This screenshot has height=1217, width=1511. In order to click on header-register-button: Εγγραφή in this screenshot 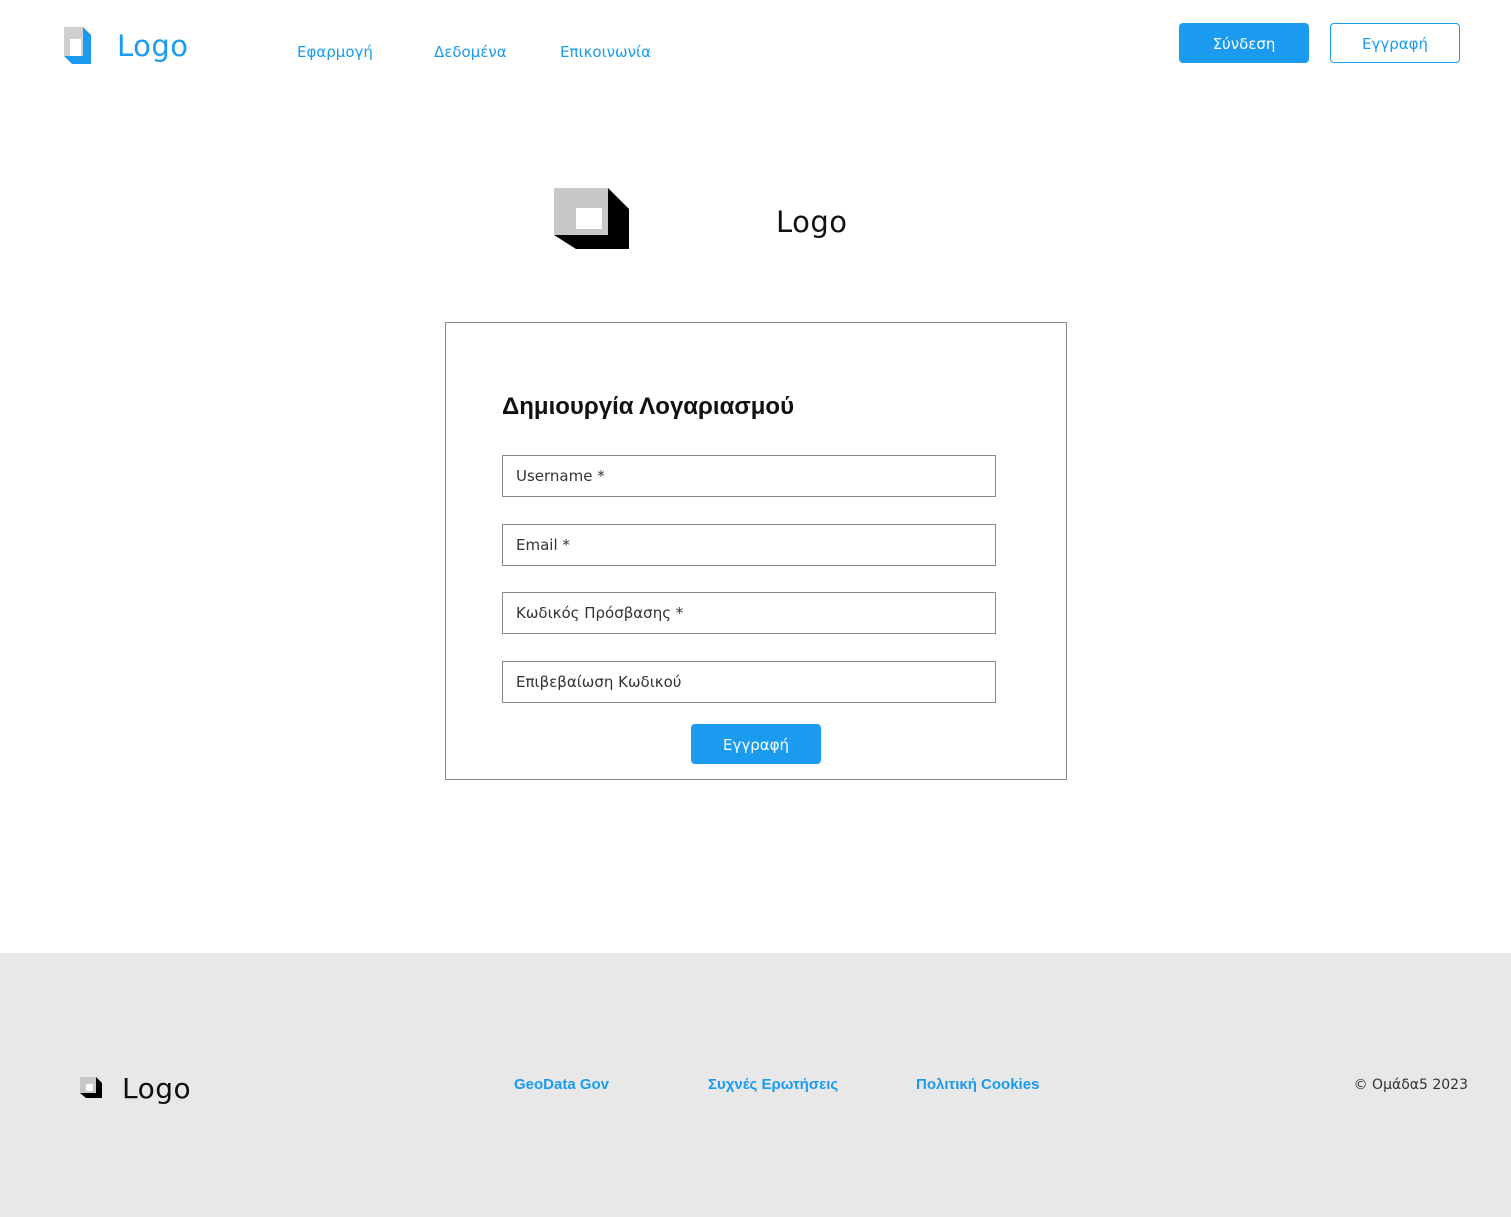, I will do `click(1395, 43)`.